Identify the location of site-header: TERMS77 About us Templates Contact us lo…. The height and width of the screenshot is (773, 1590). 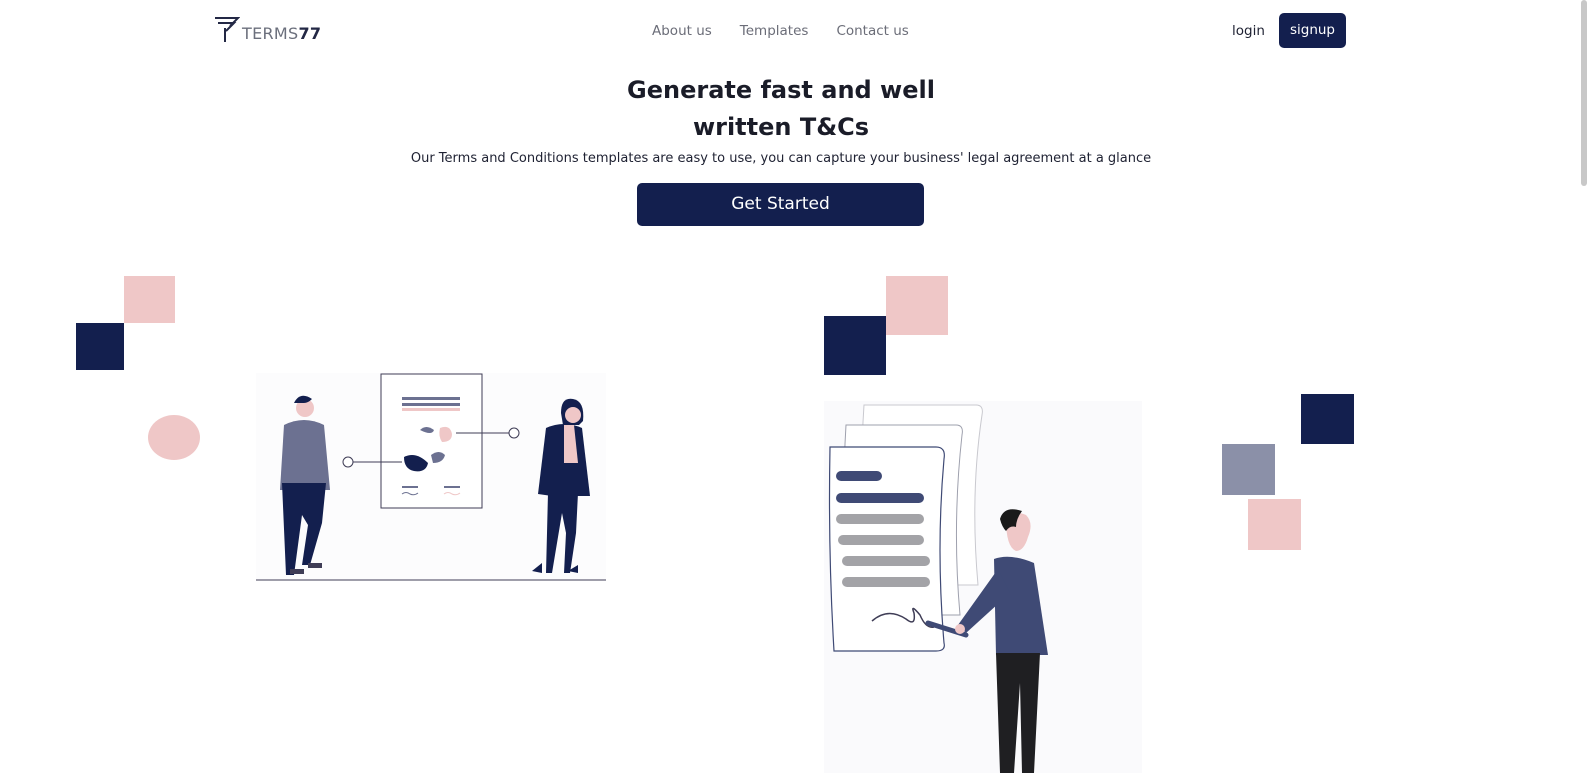
(784, 31).